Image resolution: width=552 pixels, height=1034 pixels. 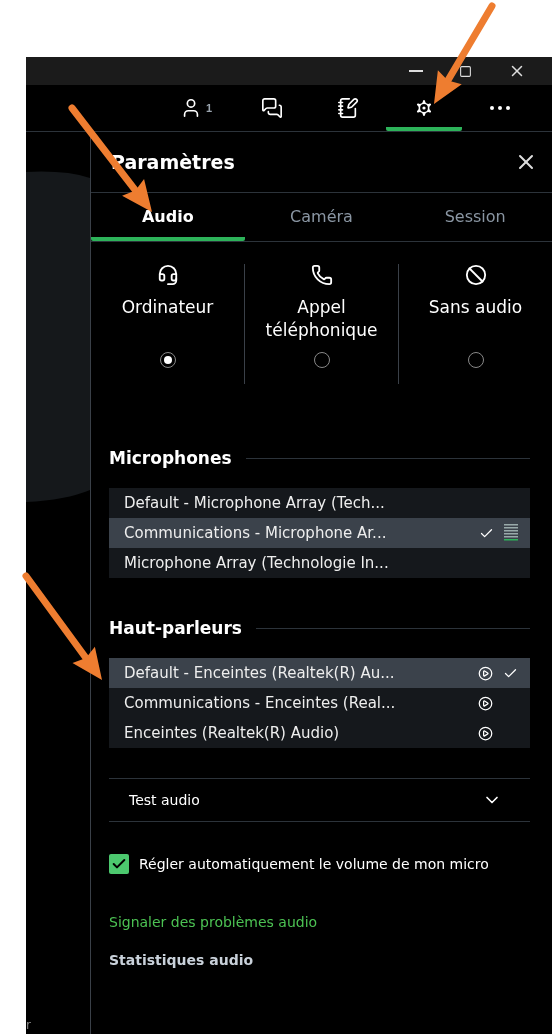 I want to click on tab: Session, so click(x=475, y=217).